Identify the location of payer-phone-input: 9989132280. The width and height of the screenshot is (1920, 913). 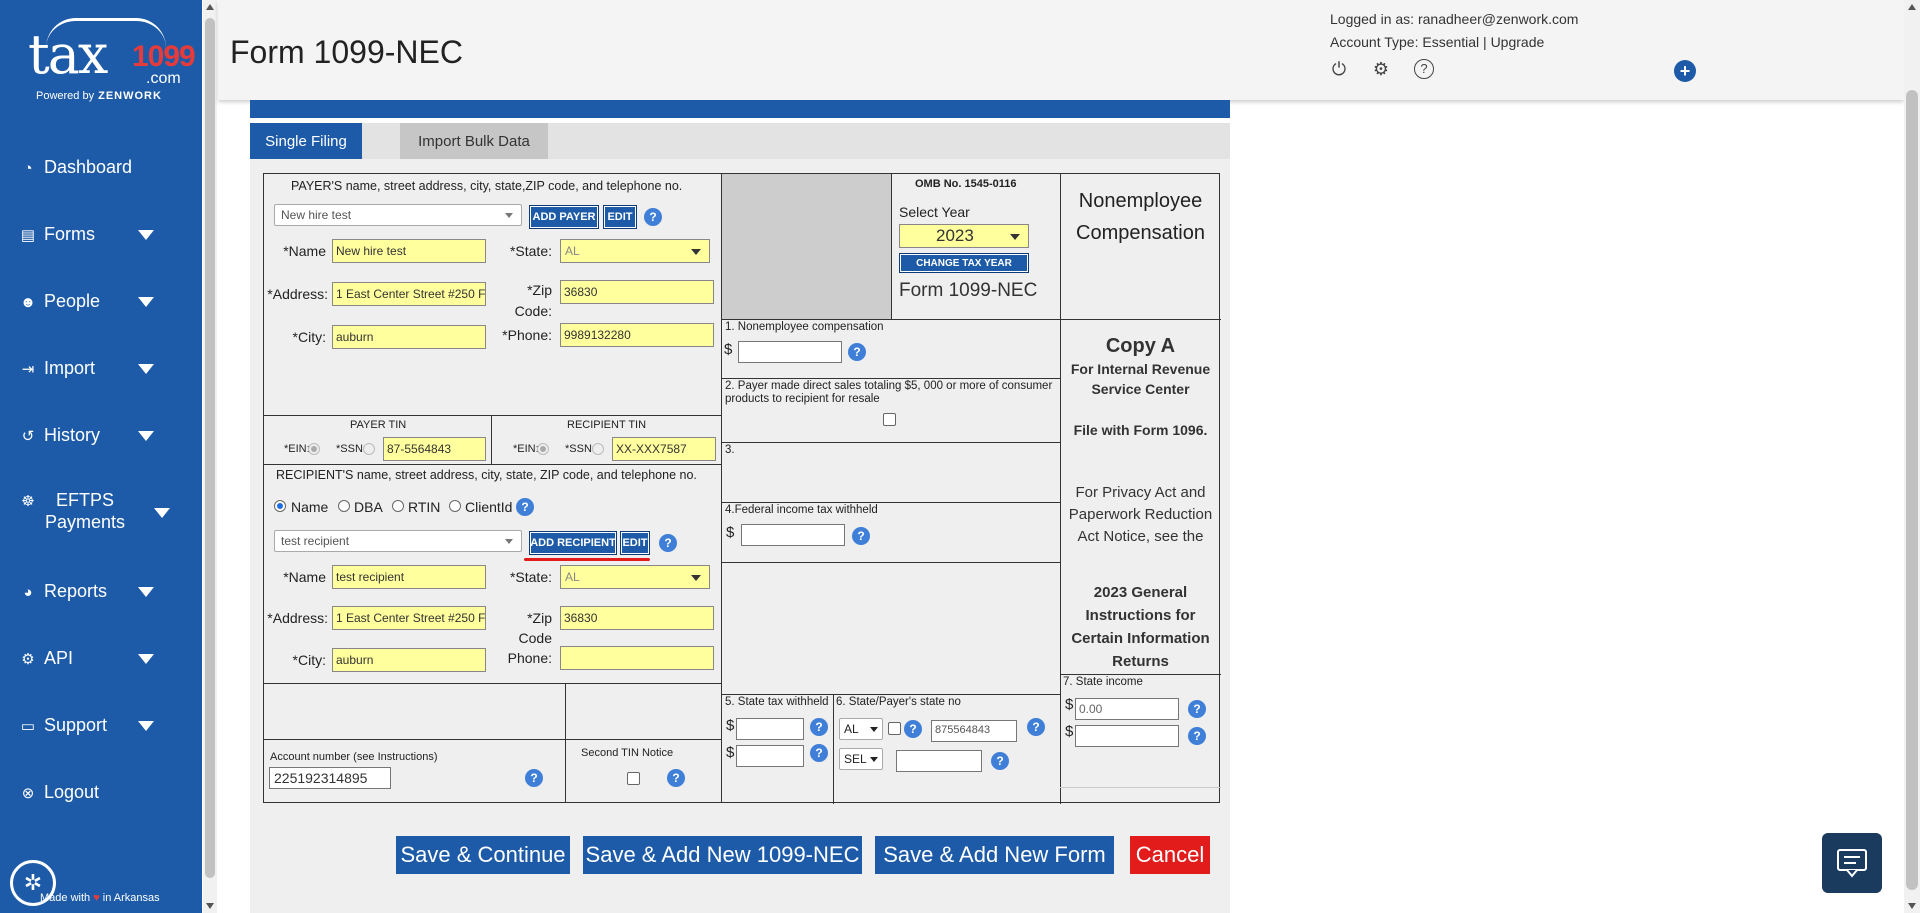
(637, 335).